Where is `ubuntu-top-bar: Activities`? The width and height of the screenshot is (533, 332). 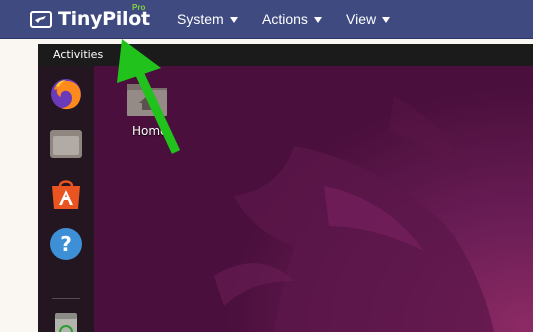
ubuntu-top-bar: Activities is located at coordinates (285, 55).